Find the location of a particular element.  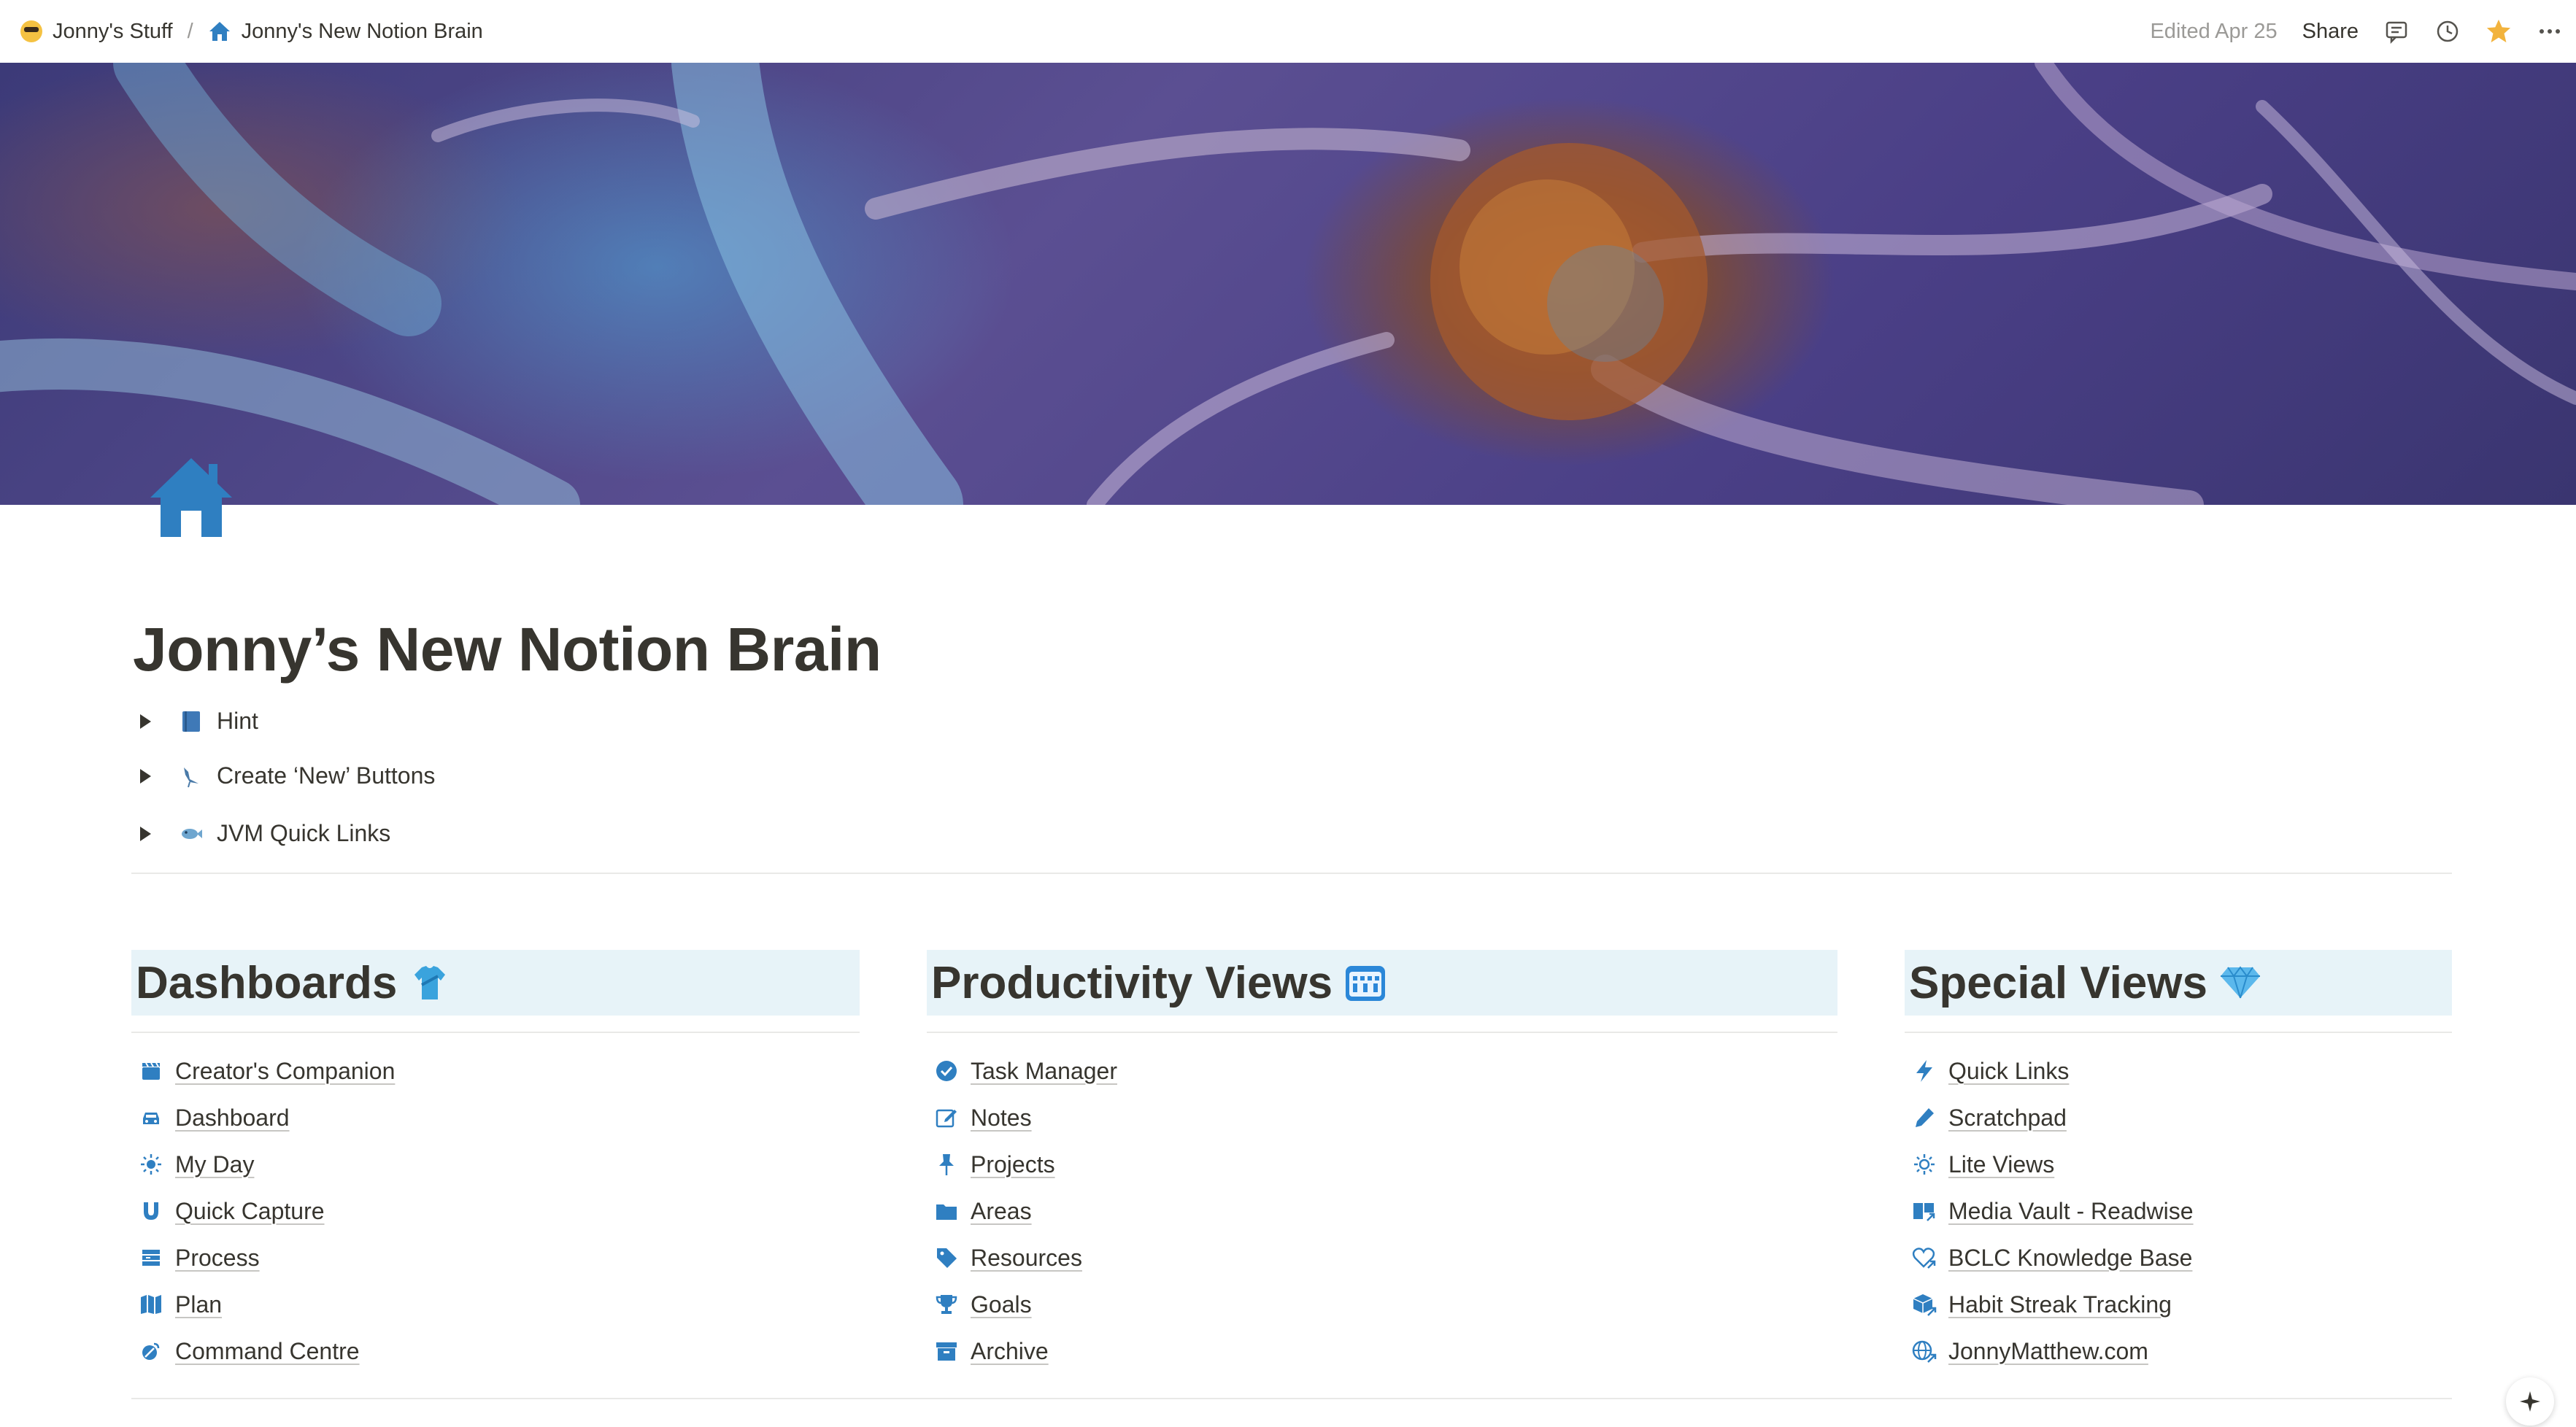

column-header: Special Views is located at coordinates (2178, 983).